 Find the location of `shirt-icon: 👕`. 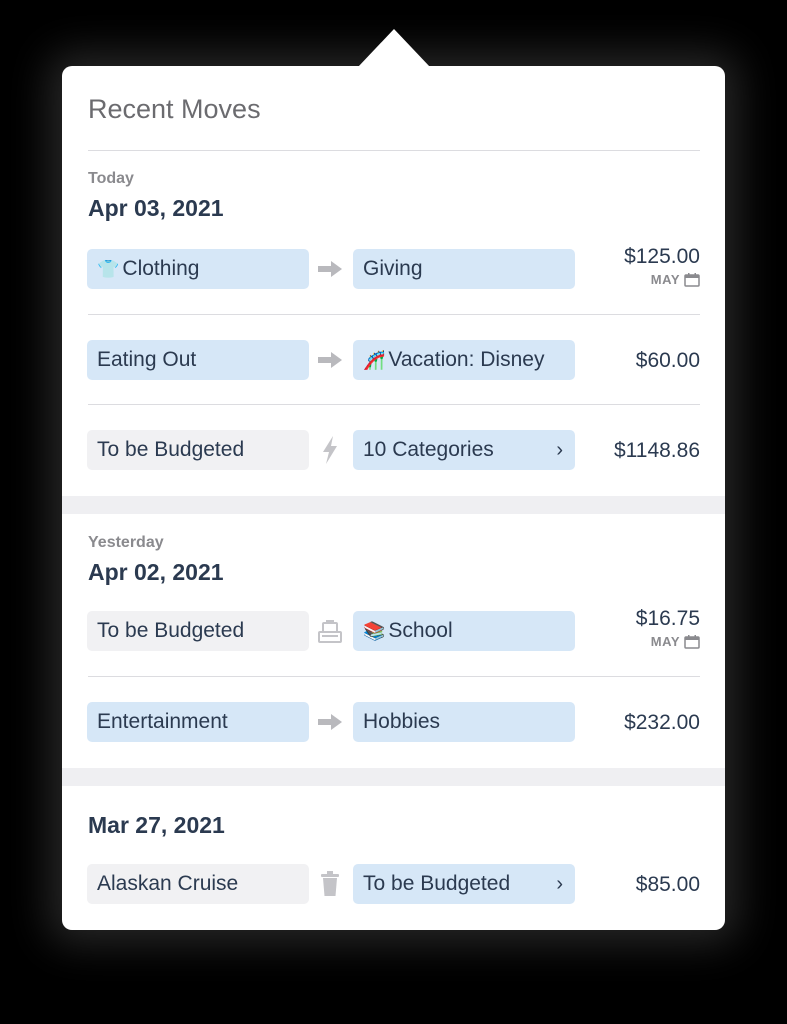

shirt-icon: 👕 is located at coordinates (108, 269).